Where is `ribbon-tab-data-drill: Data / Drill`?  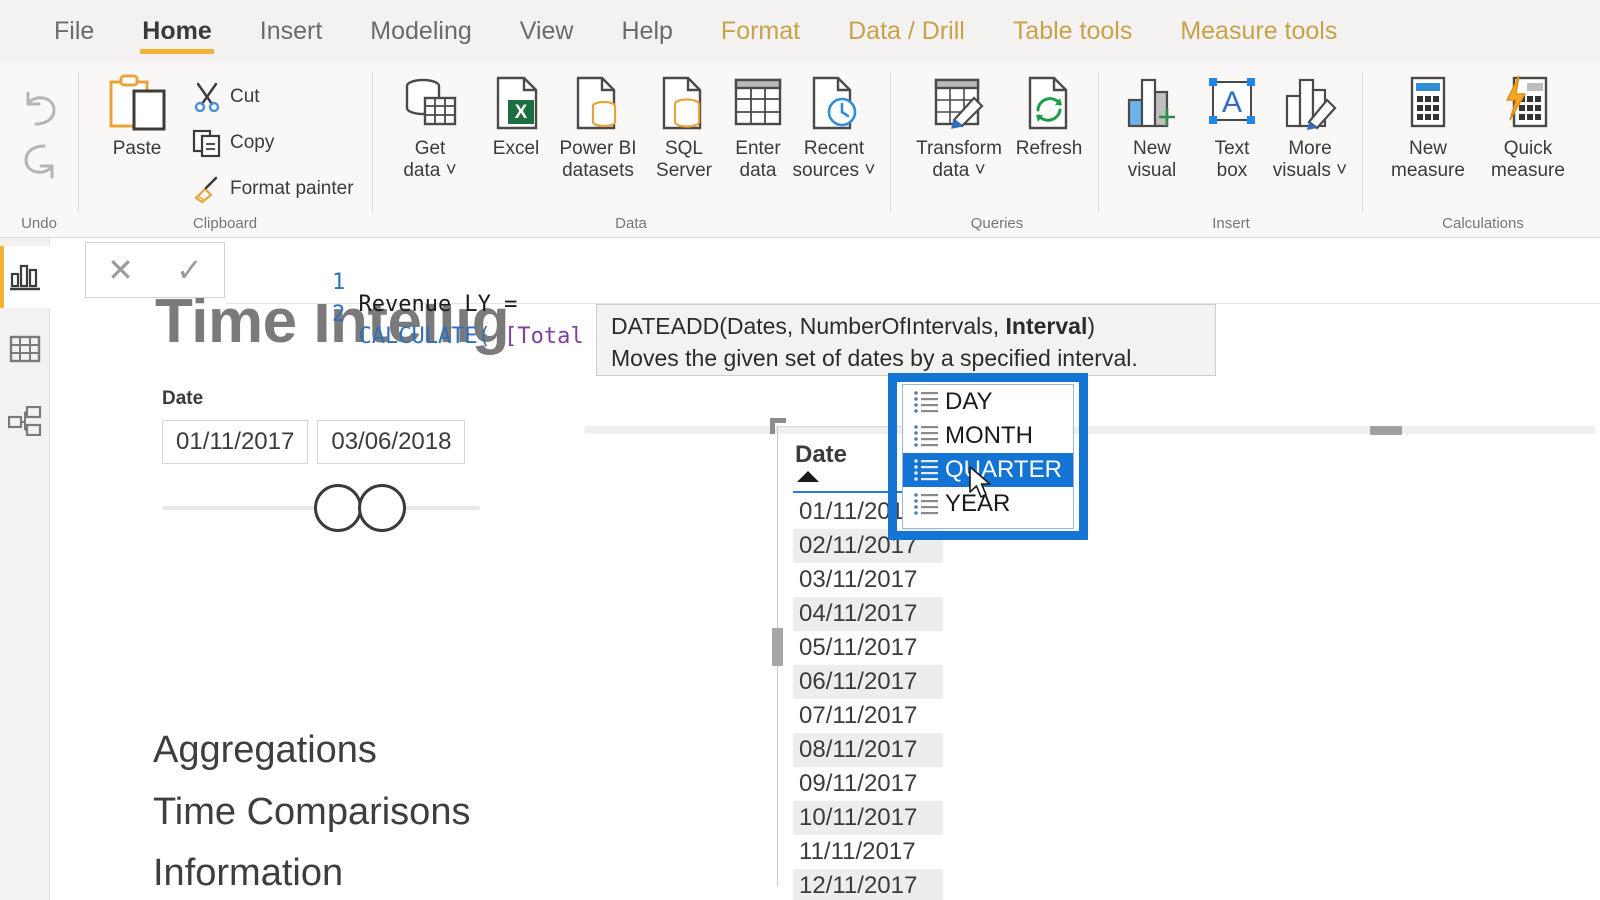
ribbon-tab-data-drill: Data / Drill is located at coordinates (906, 31).